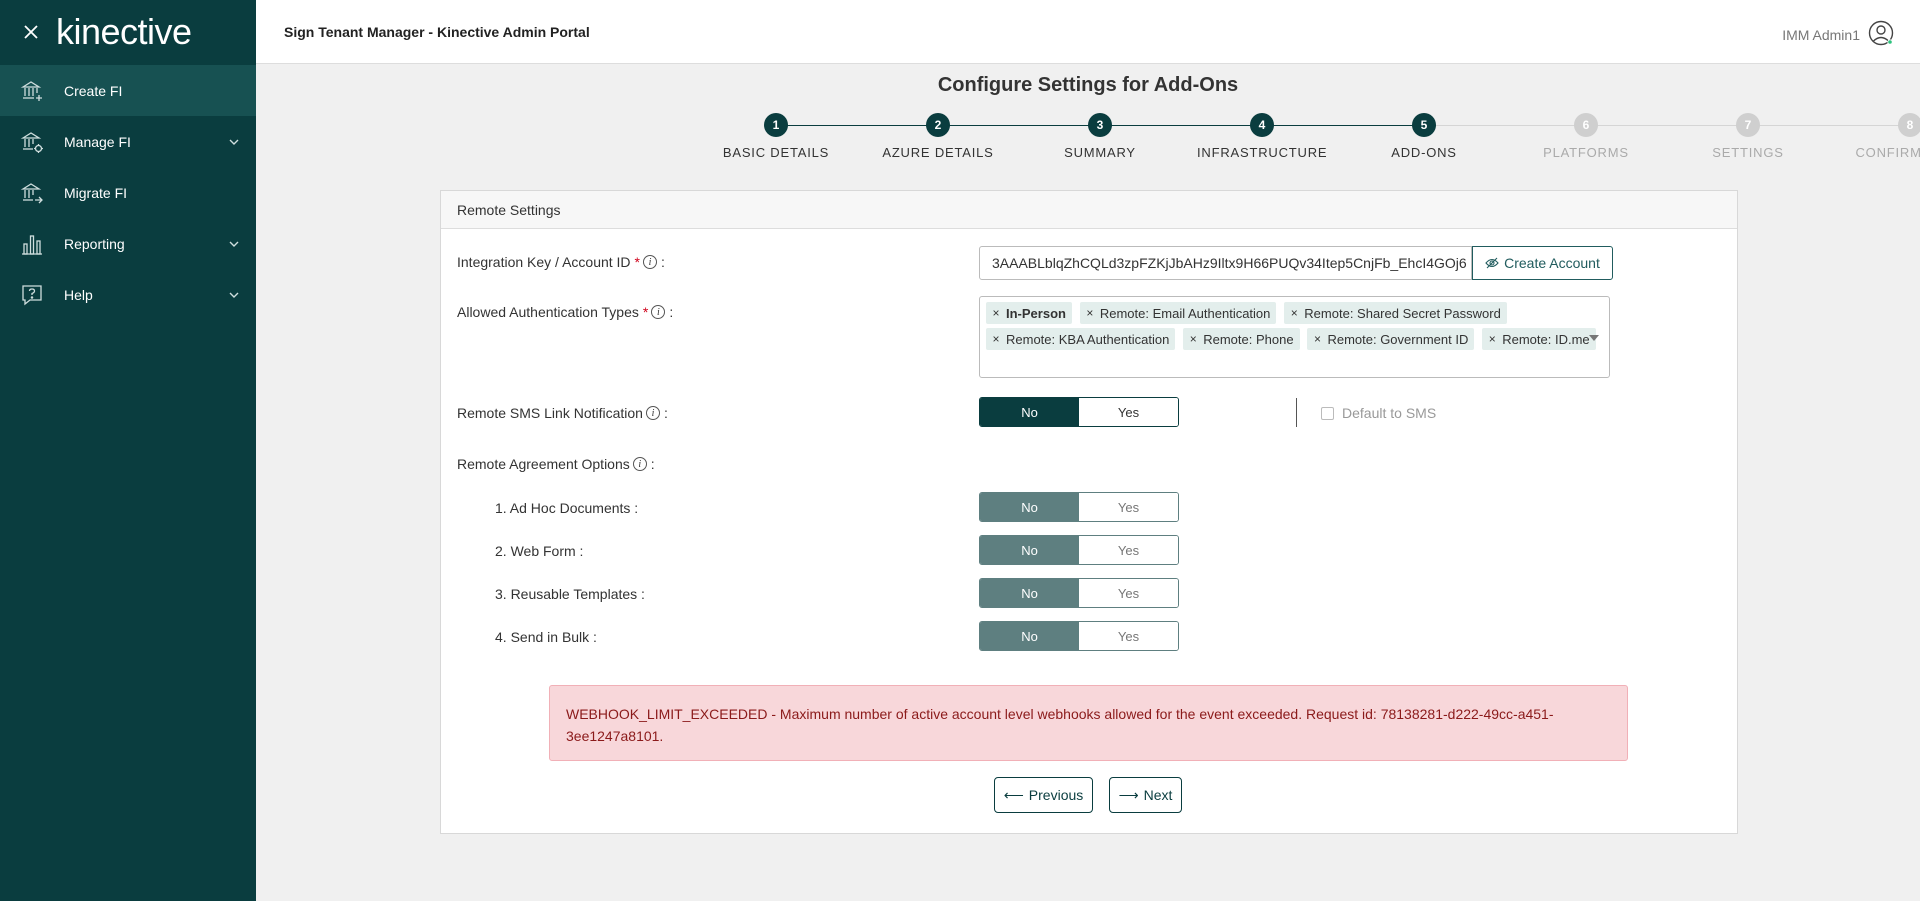 This screenshot has height=901, width=1920. What do you see at coordinates (31, 32) in the screenshot?
I see `close-icon` at bounding box center [31, 32].